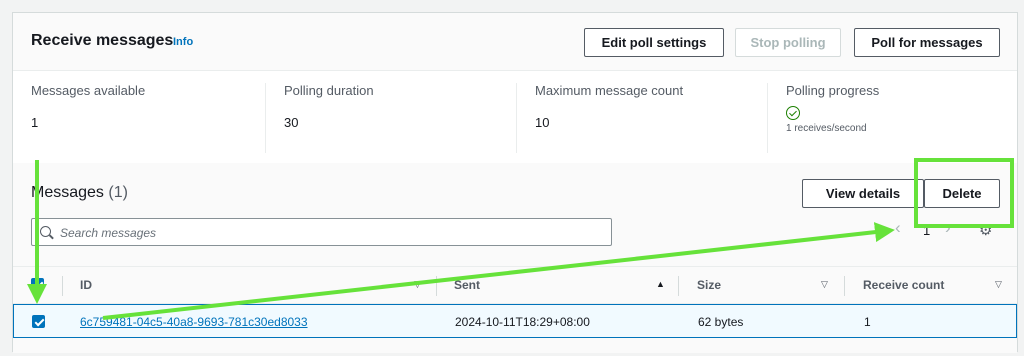 Image resolution: width=1024 pixels, height=356 pixels. Describe the element at coordinates (788, 42) in the screenshot. I see `stop-polling-button: Stop polling` at that location.